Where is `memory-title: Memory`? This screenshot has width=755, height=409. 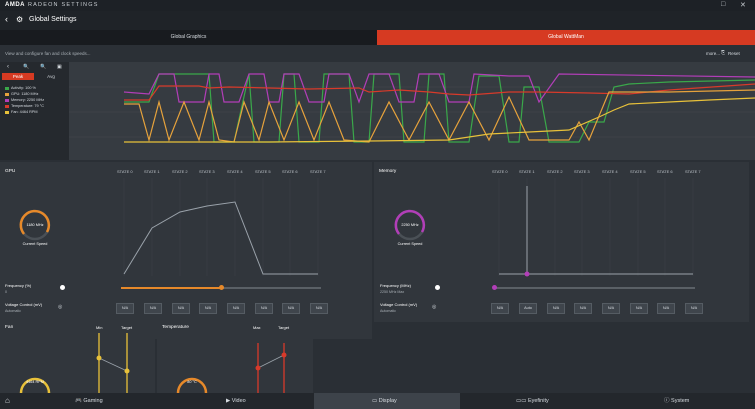 memory-title: Memory is located at coordinates (388, 171).